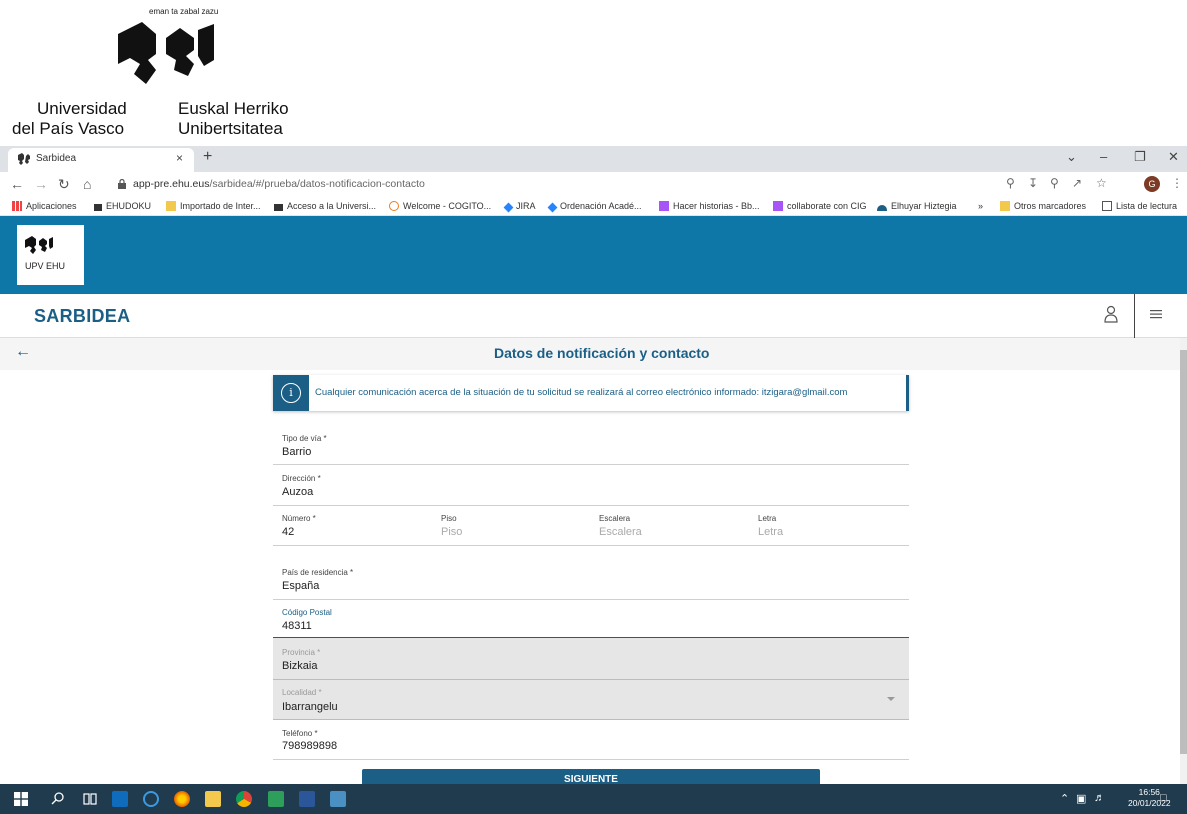 The image size is (1187, 814). I want to click on pais-field: País de residencia * España, so click(591, 573).